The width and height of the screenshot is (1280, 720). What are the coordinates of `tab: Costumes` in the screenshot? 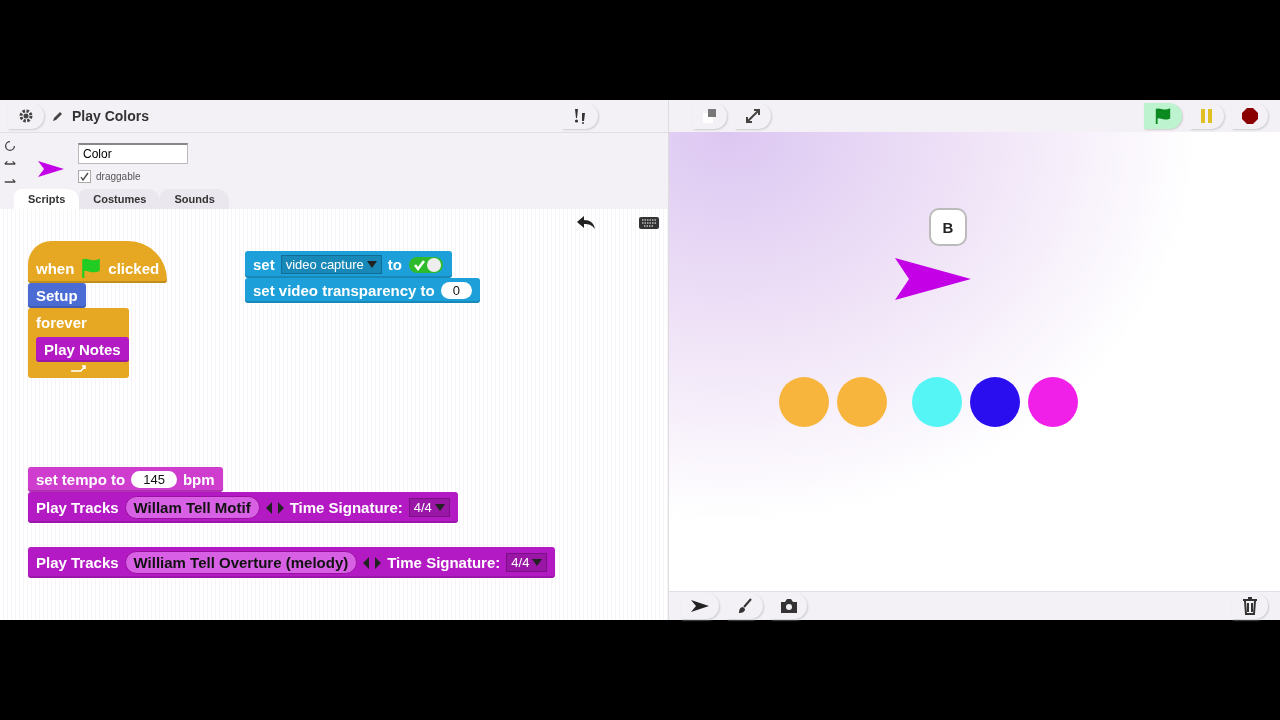 It's located at (120, 199).